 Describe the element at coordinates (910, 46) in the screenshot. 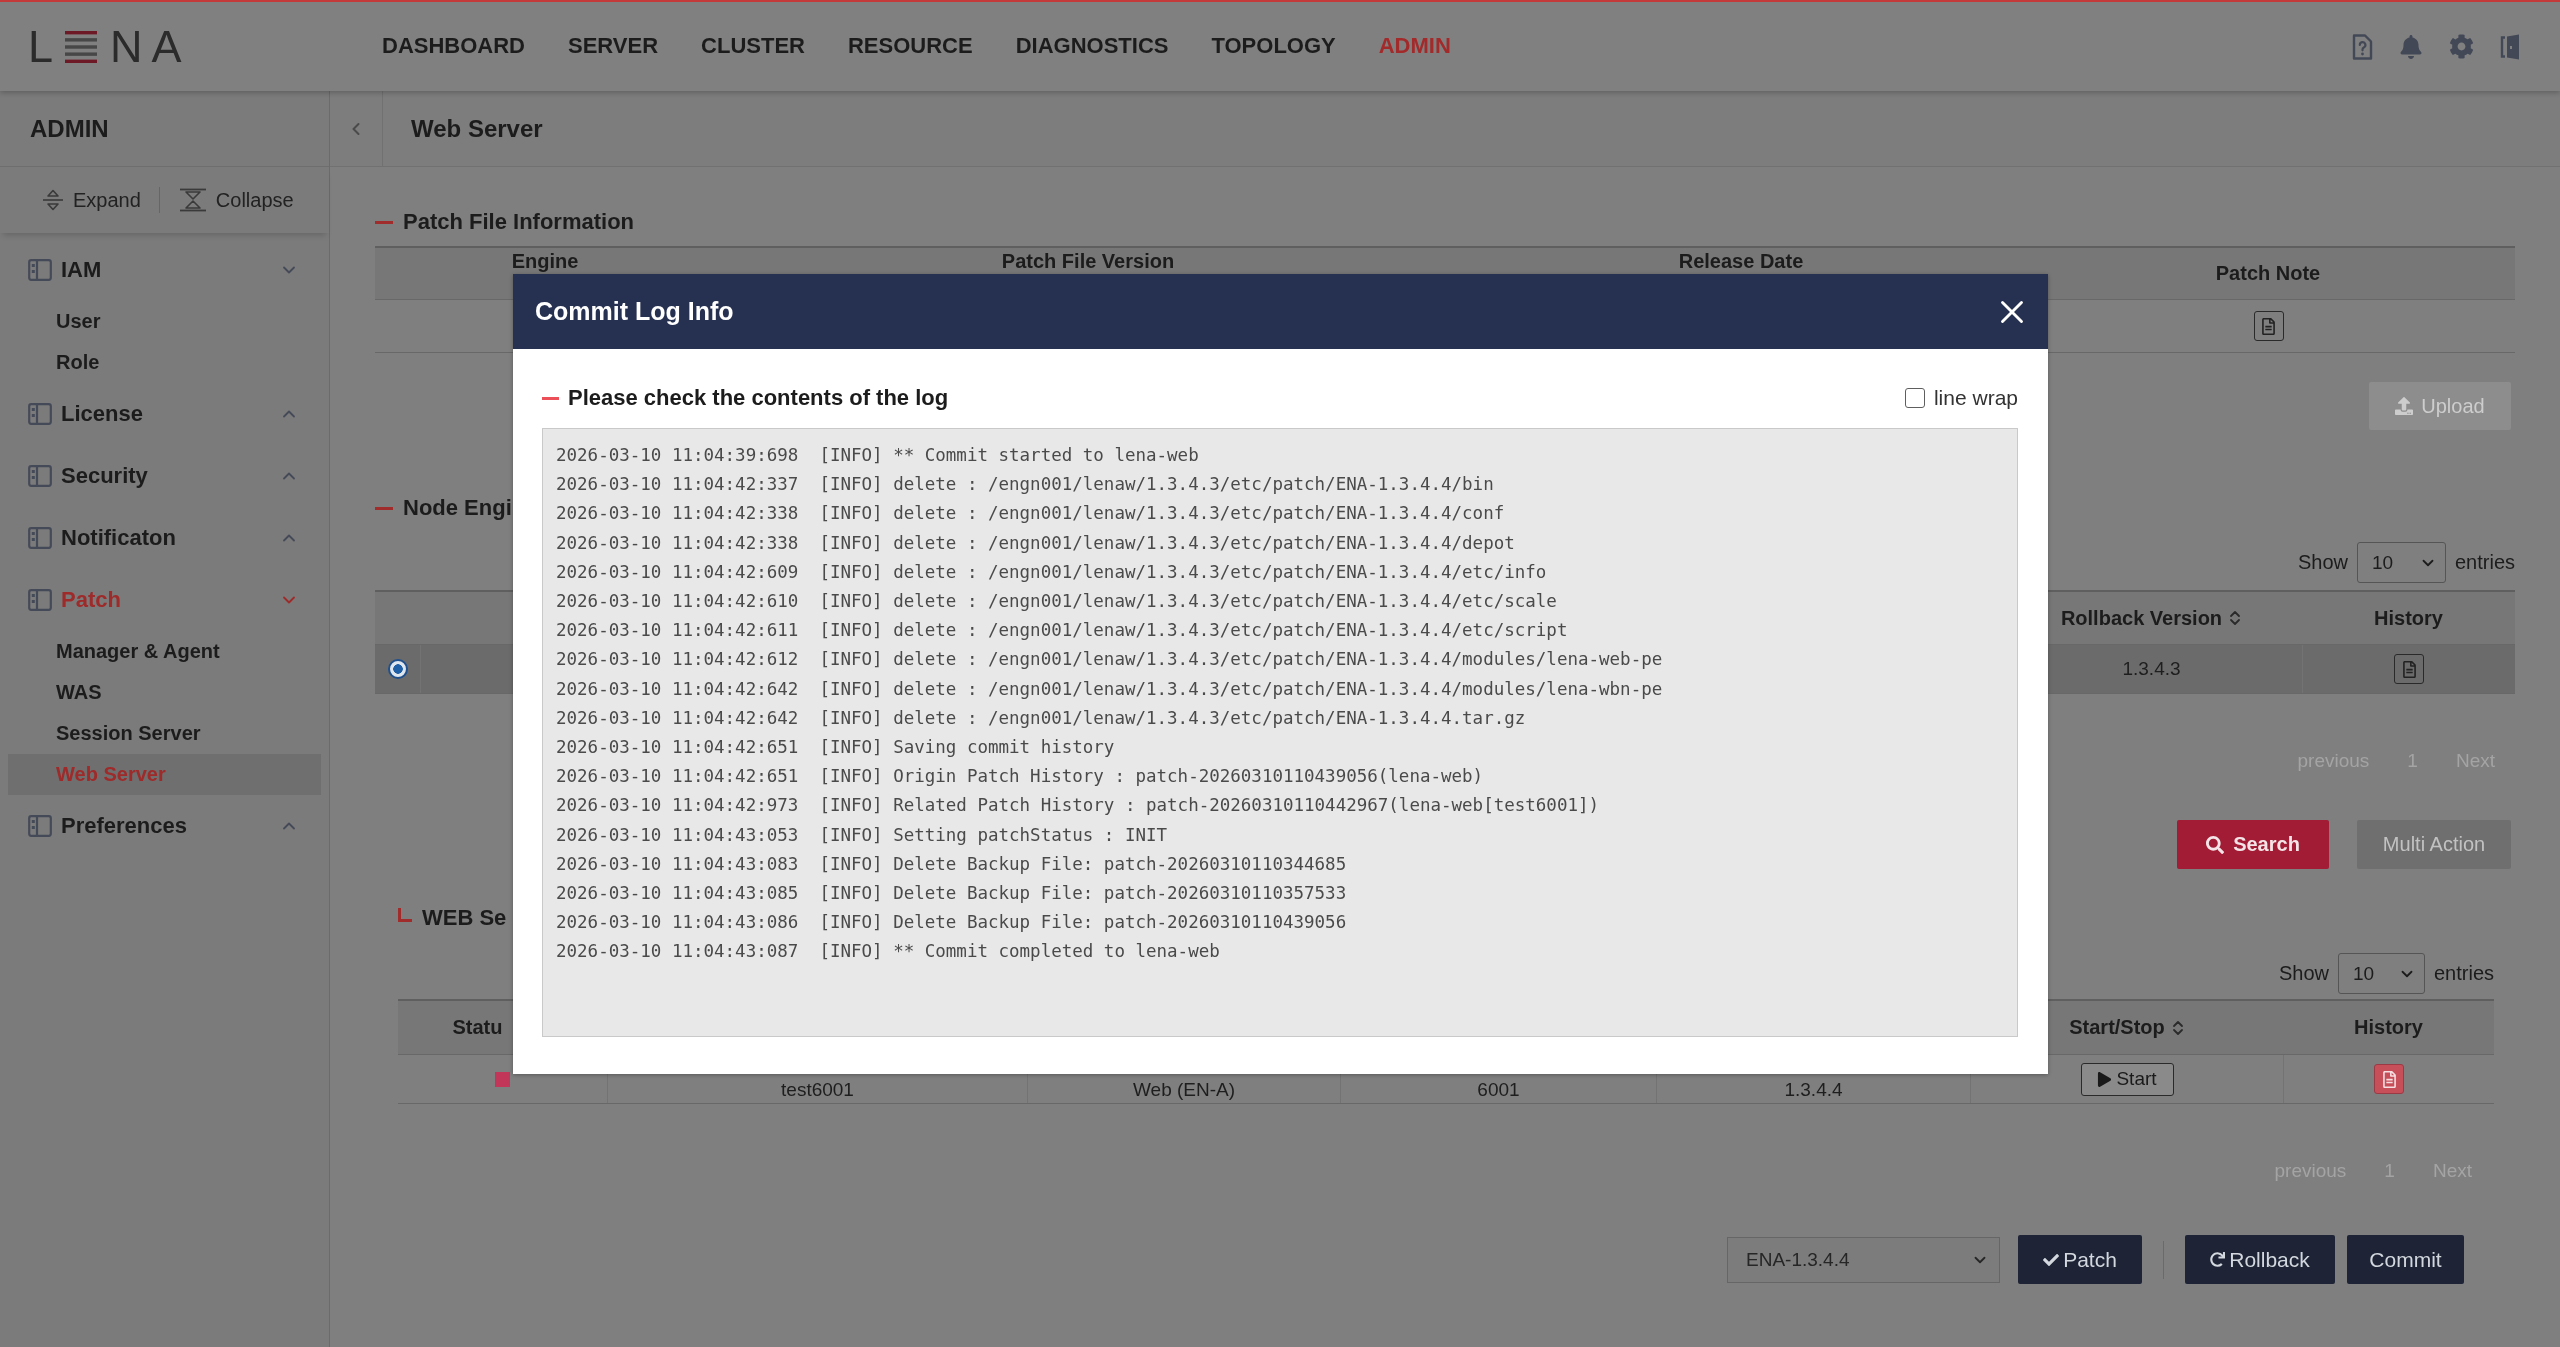

I see `nav-tab: RESOURCE` at that location.